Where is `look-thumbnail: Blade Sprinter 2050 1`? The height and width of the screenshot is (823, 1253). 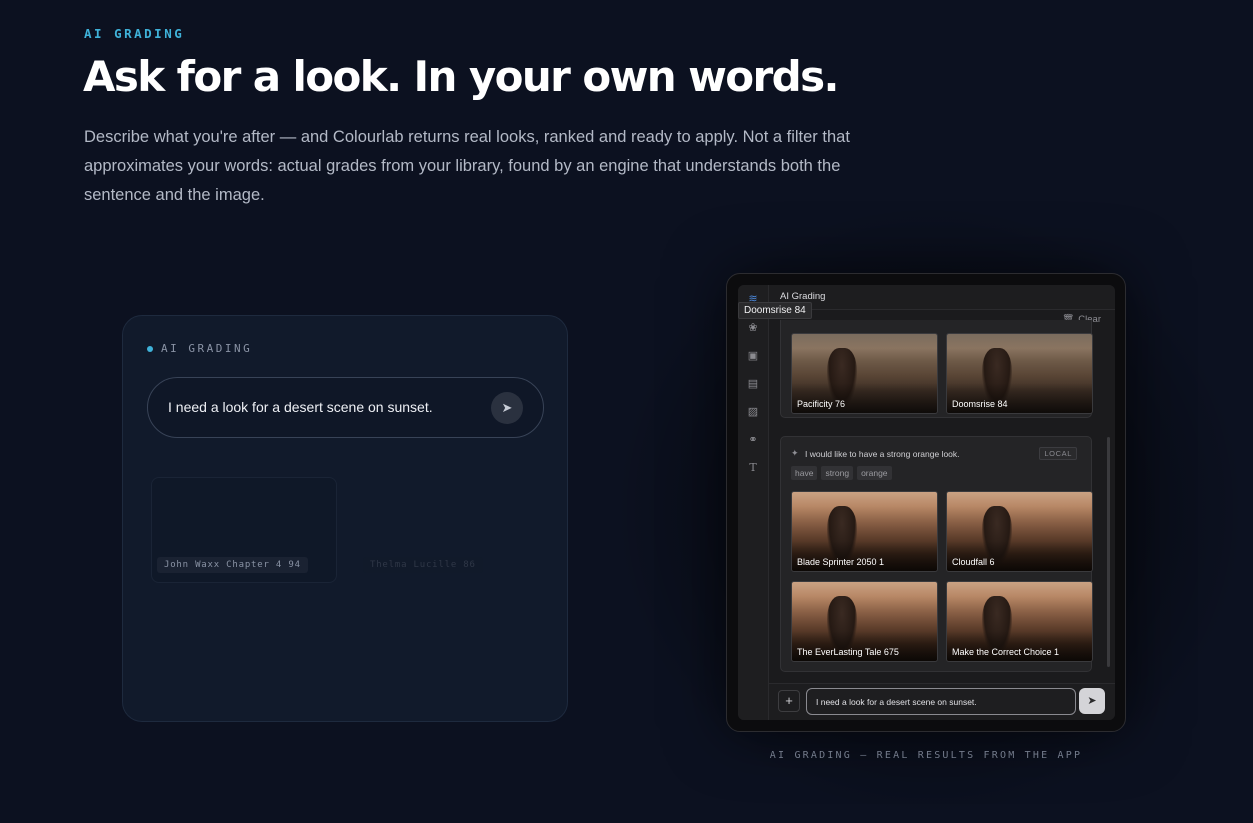 look-thumbnail: Blade Sprinter 2050 1 is located at coordinates (864, 531).